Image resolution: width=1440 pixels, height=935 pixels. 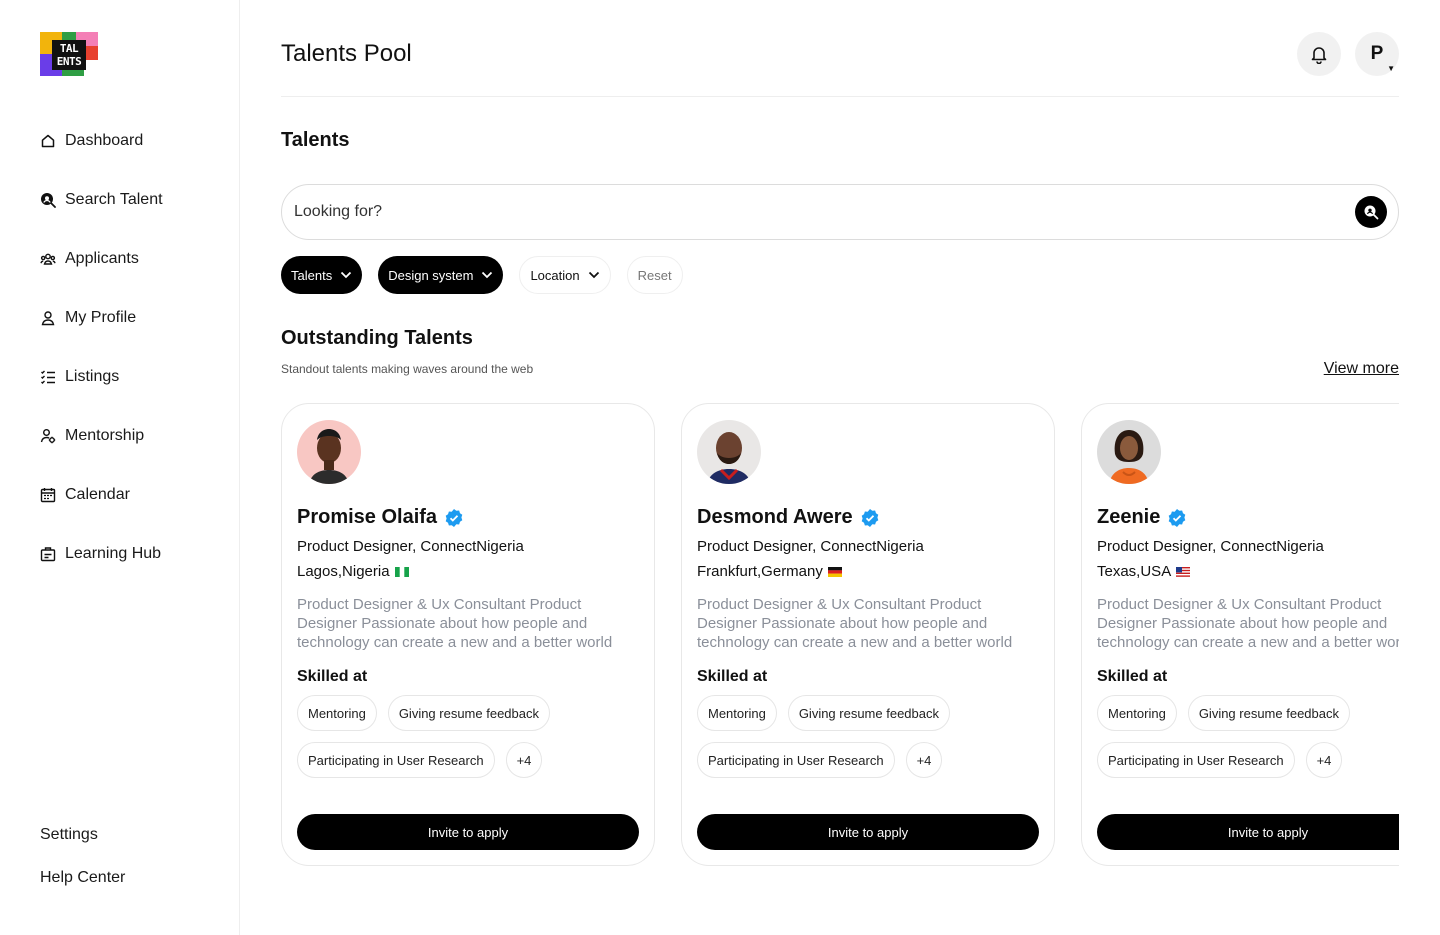 What do you see at coordinates (48, 495) in the screenshot?
I see `calendar-icon` at bounding box center [48, 495].